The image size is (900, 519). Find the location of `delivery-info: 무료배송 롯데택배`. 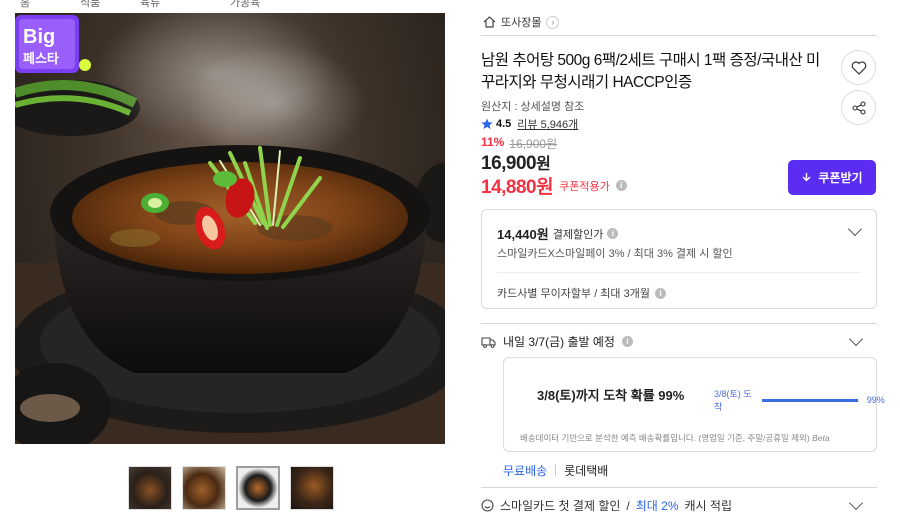

delivery-info: 무료배송 롯데택배 is located at coordinates (555, 470).